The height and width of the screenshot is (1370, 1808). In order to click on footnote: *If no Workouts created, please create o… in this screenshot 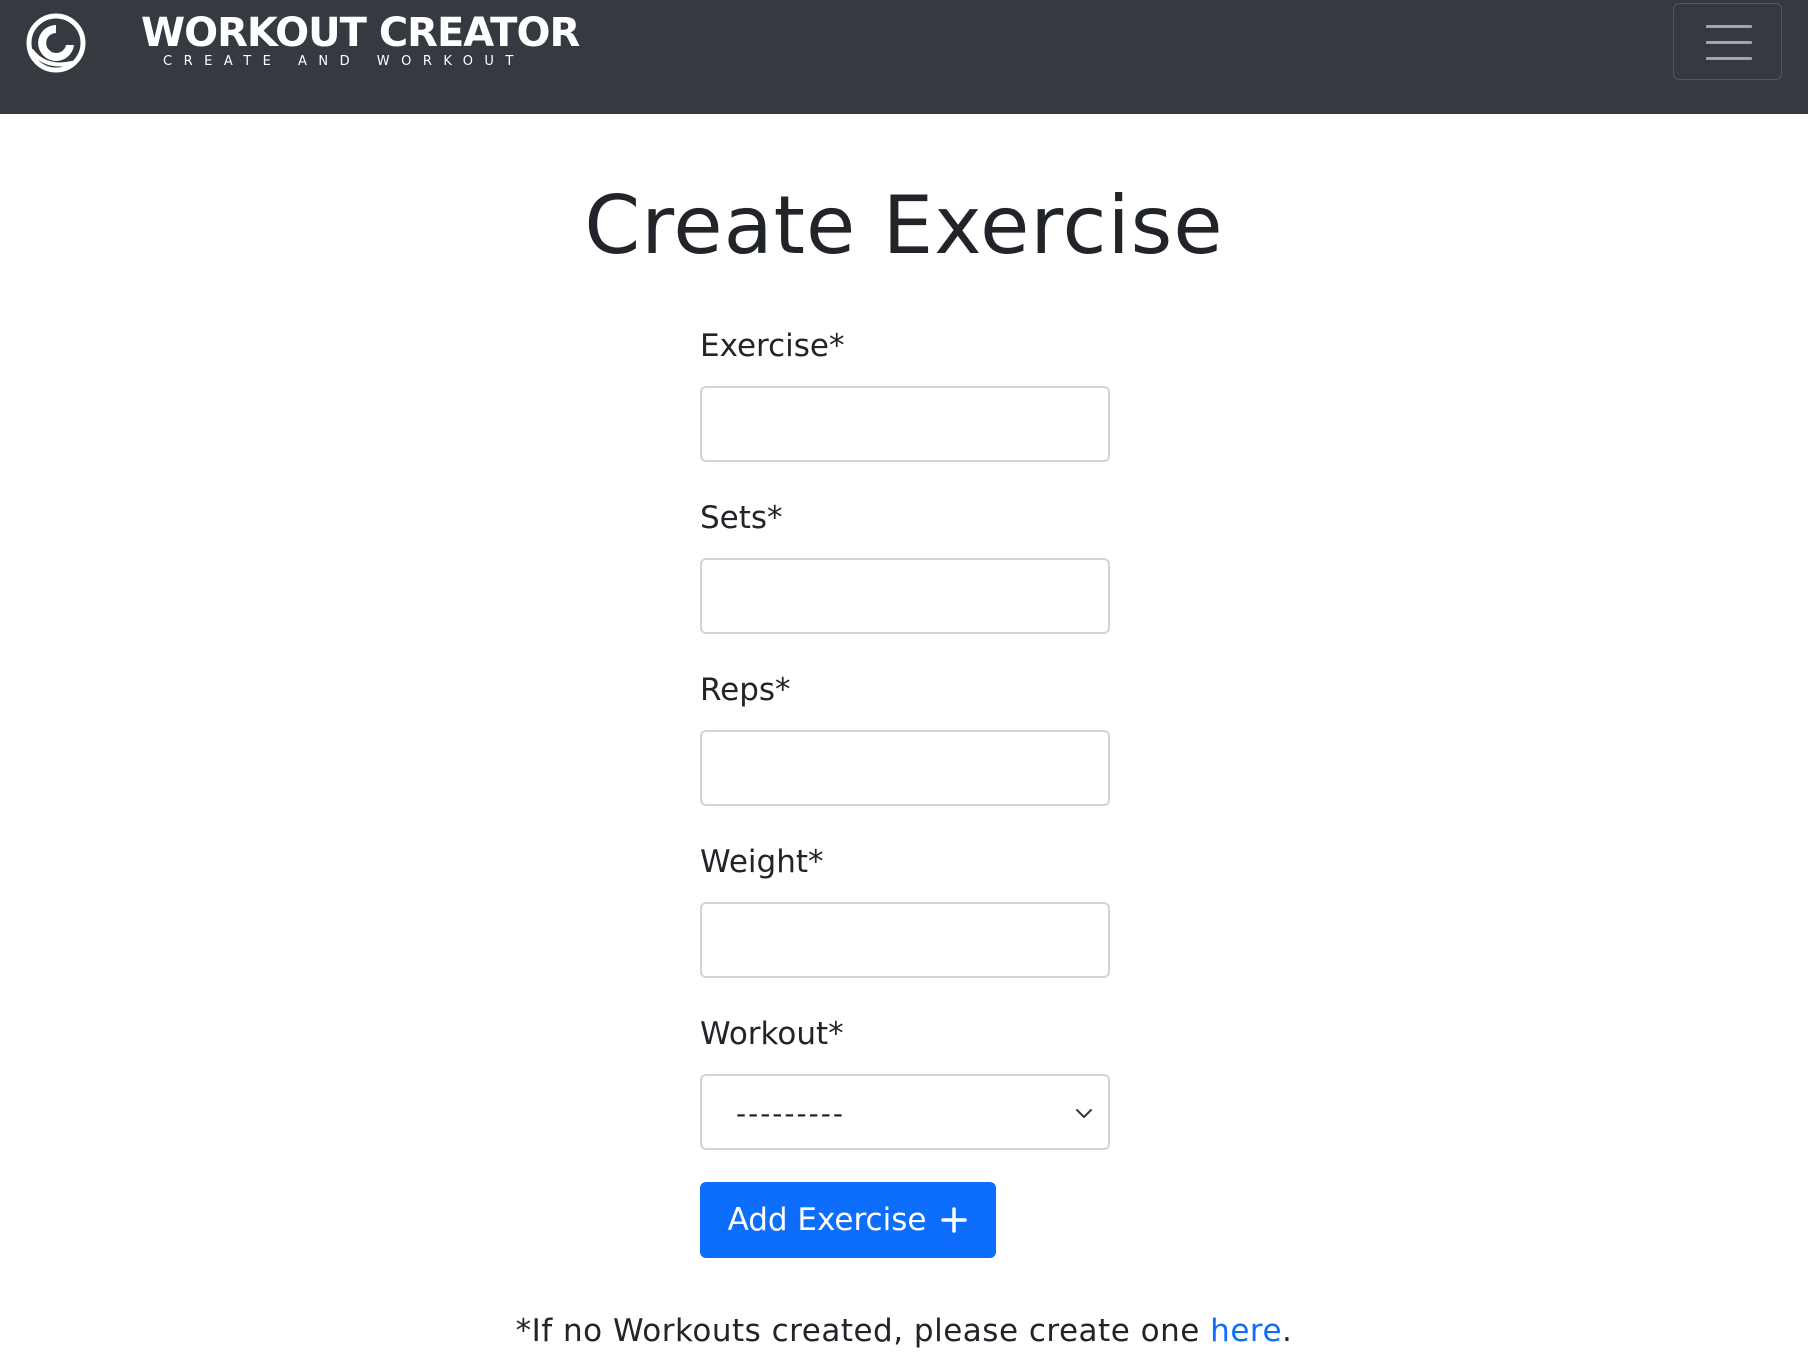, I will do `click(904, 1331)`.